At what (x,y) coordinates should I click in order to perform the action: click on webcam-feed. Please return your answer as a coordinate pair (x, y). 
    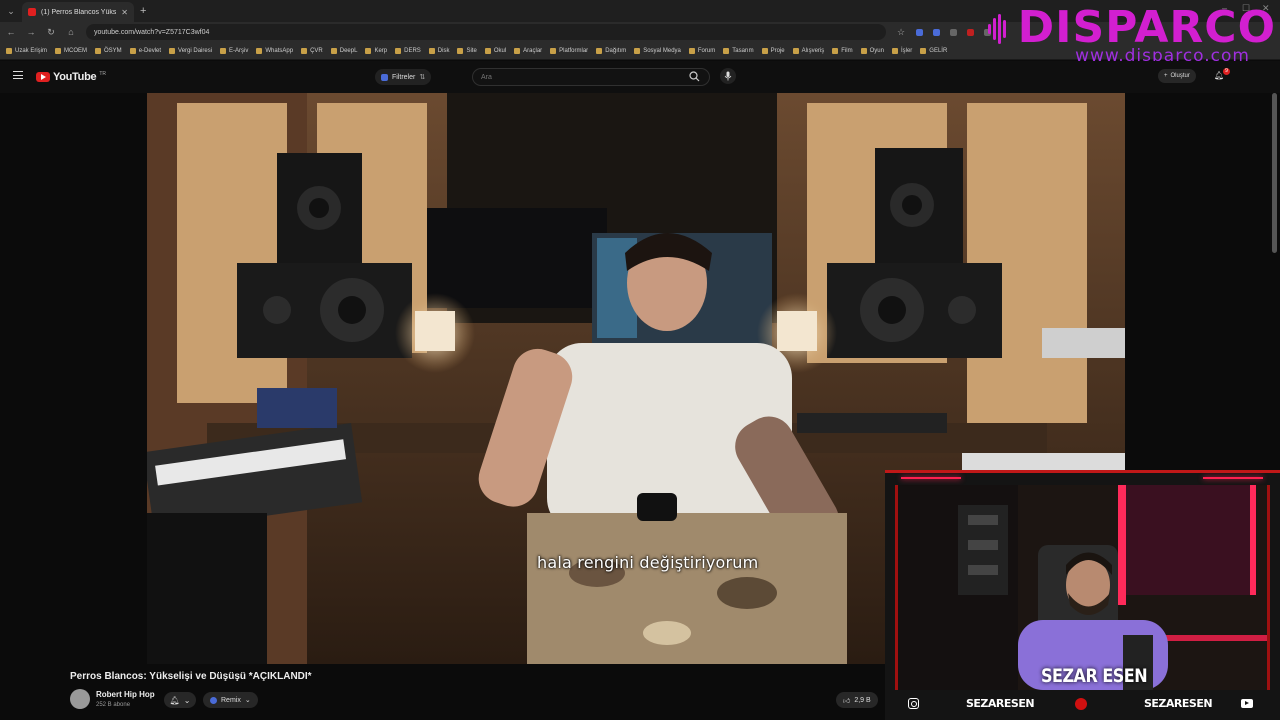
    Looking at the image, I should click on (1082, 587).